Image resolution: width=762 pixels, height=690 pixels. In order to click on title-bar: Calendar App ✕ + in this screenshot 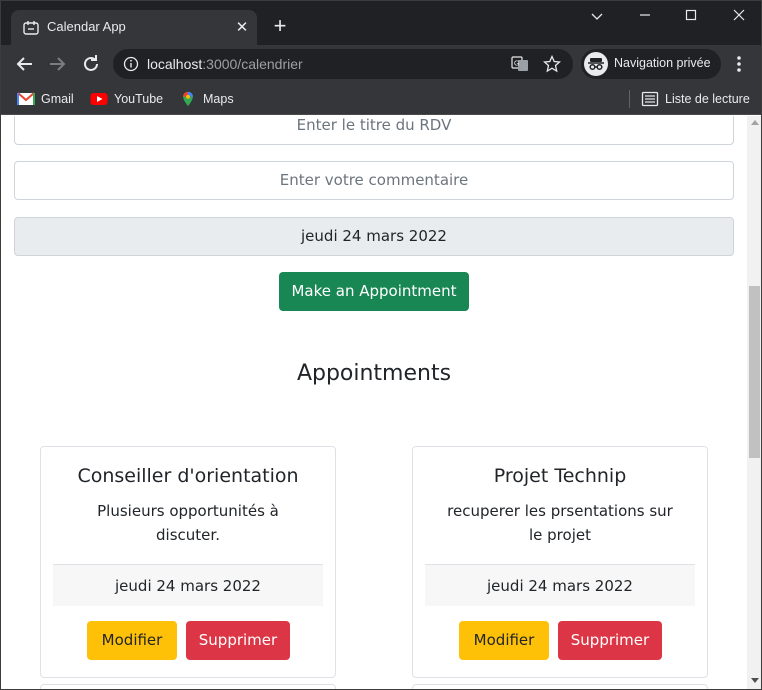, I will do `click(381, 23)`.